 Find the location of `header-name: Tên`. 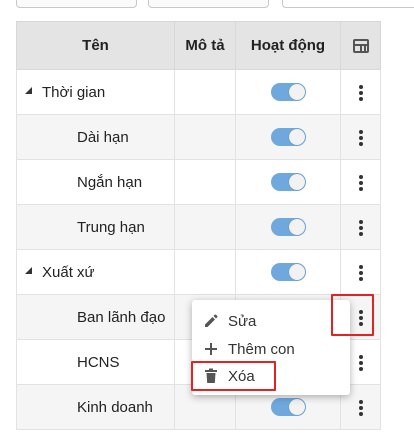

header-name: Tên is located at coordinates (95, 45).